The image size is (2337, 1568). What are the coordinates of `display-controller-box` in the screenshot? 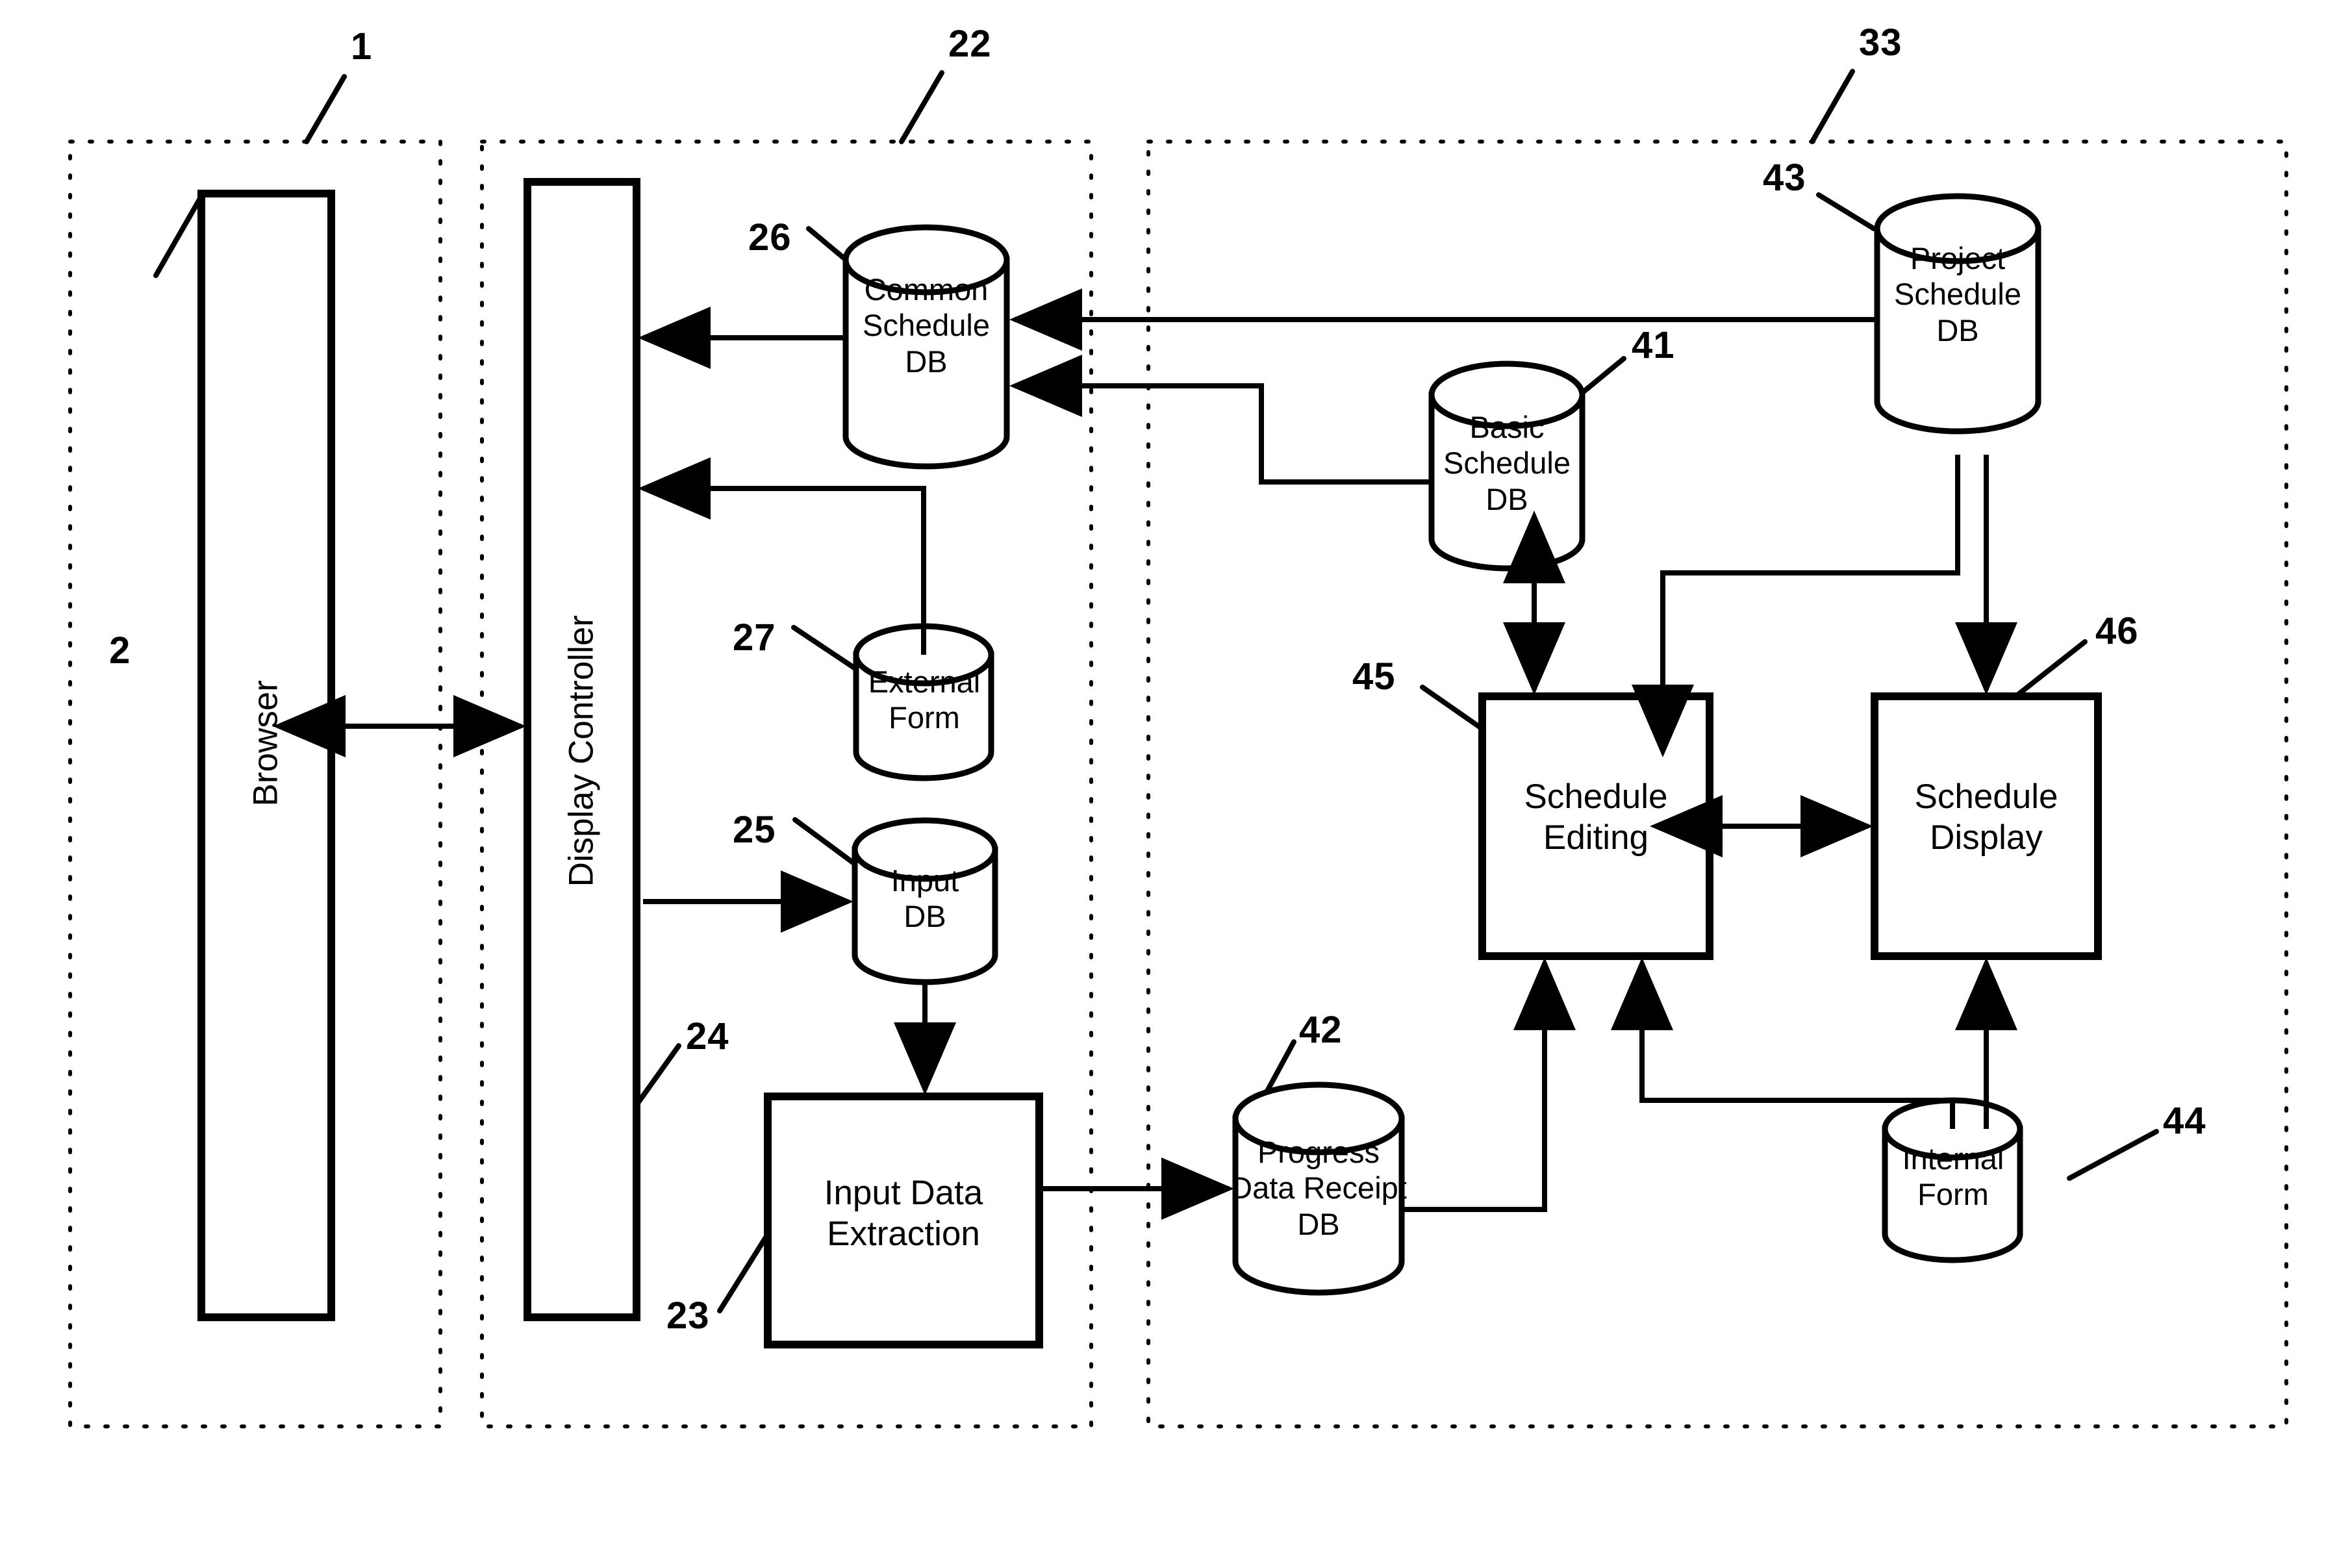 It's located at (582, 749).